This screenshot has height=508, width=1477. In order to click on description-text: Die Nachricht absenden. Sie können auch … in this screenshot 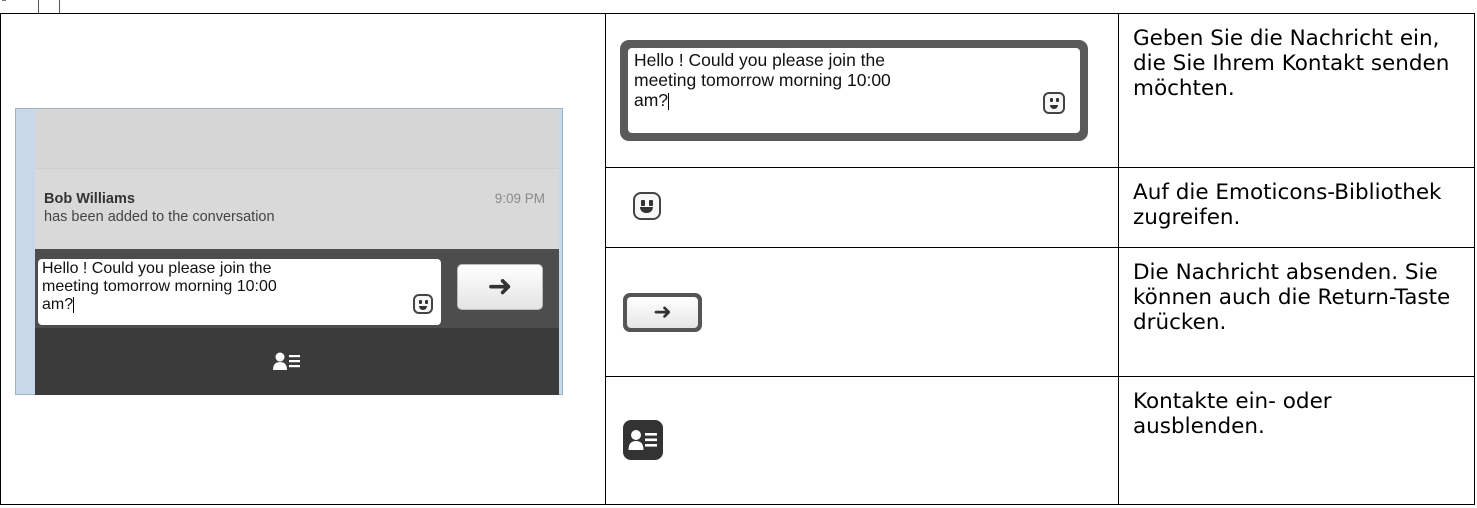, I will do `click(1292, 297)`.